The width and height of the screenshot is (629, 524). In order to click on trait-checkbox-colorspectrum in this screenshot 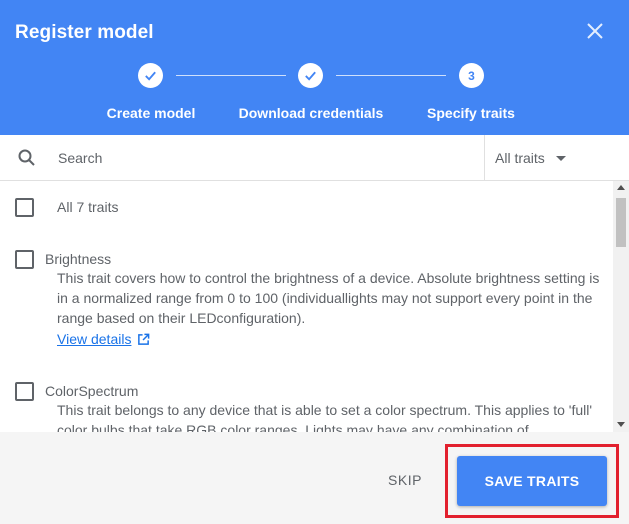, I will do `click(24, 391)`.